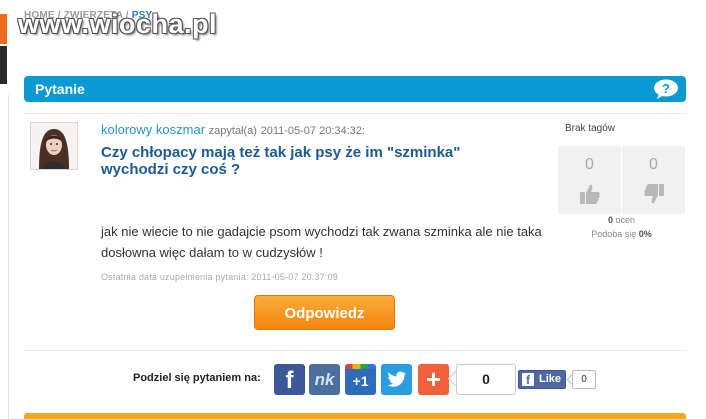 The image size is (706, 419). I want to click on speech-bubble-question-icon: ?, so click(666, 89).